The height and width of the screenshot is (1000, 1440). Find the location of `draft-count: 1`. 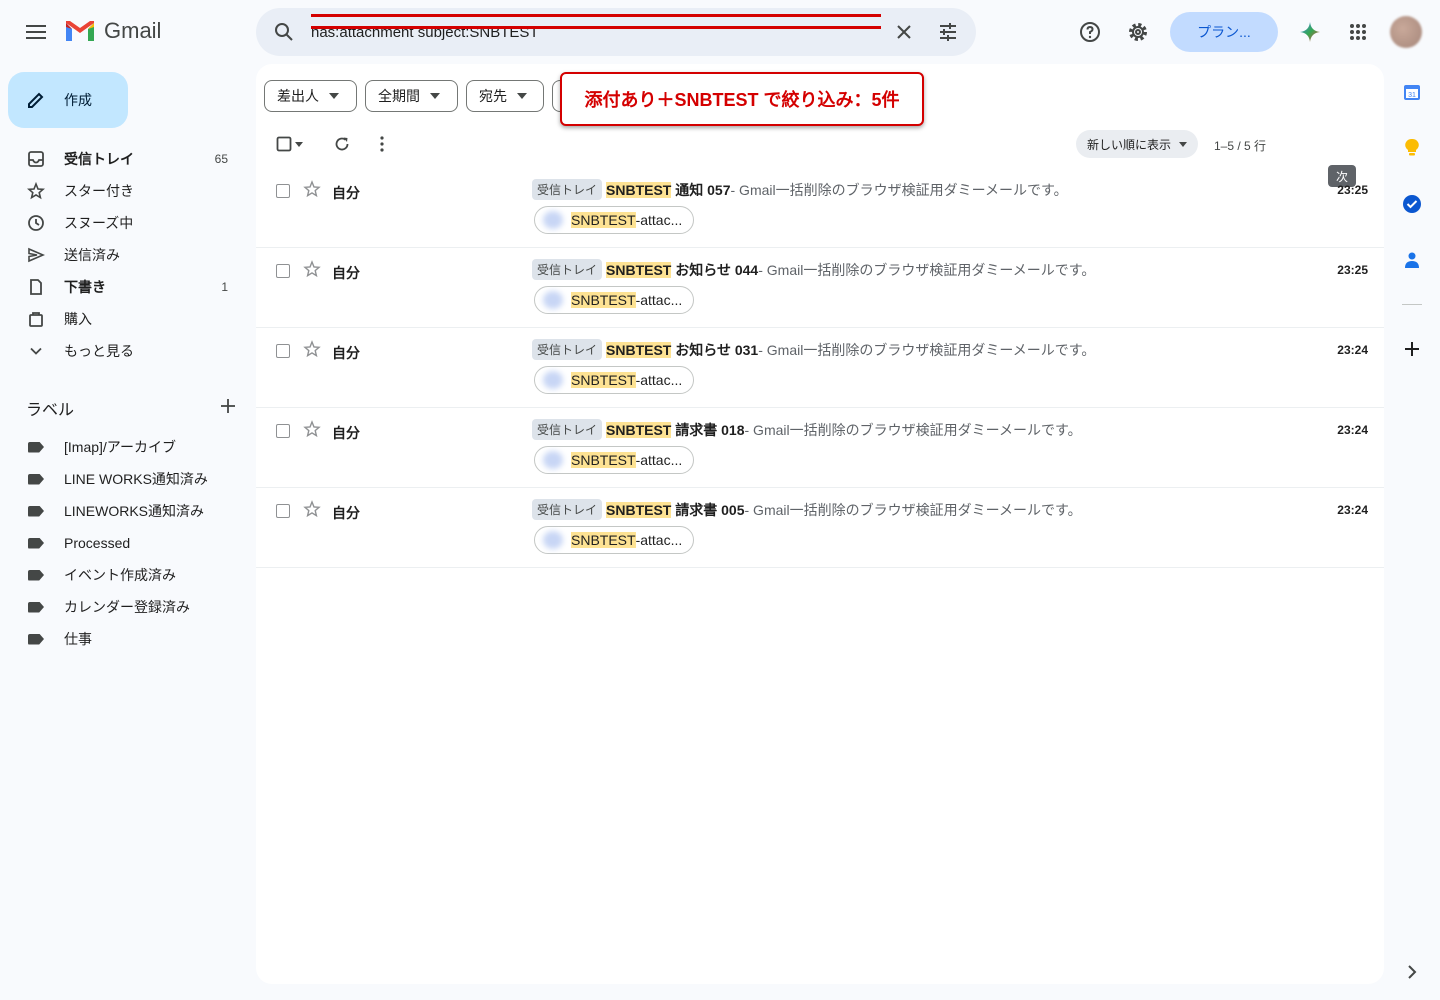

draft-count: 1 is located at coordinates (224, 287).